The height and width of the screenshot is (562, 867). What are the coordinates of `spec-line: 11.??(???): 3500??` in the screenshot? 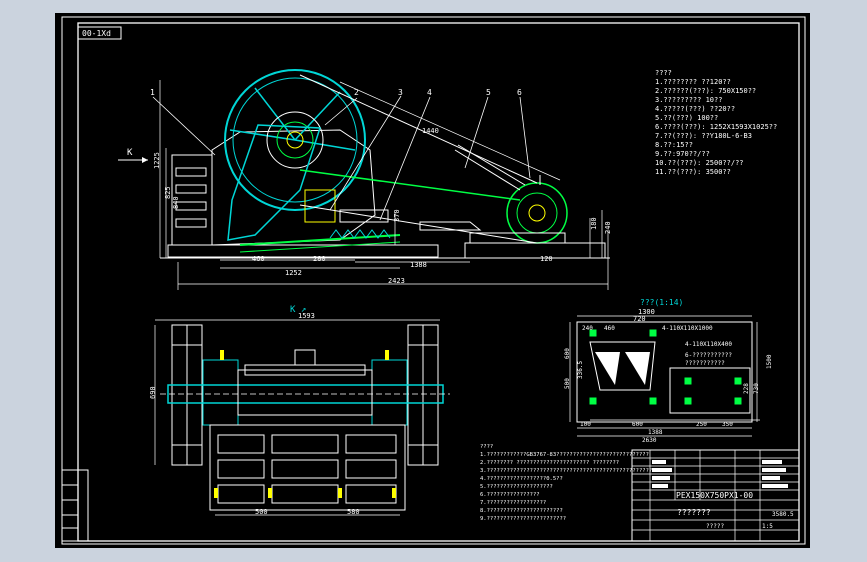 It's located at (693, 172).